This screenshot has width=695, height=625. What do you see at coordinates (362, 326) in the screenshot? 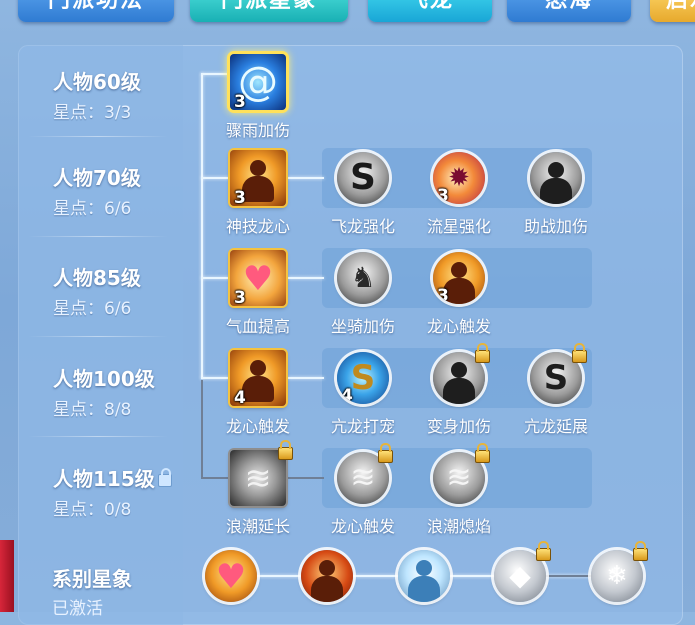
I see `skill-label: 坐骑加伤` at bounding box center [362, 326].